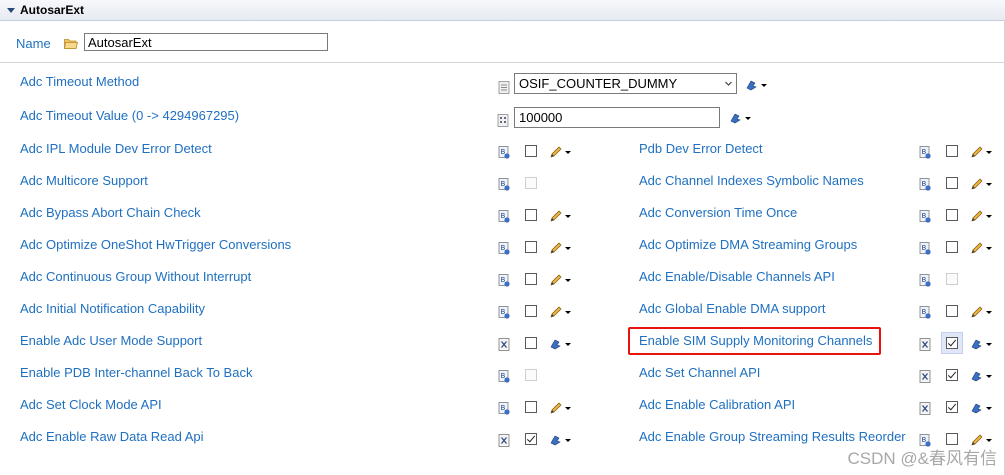  Describe the element at coordinates (728, 83) in the screenshot. I see `chevron-down-icon` at that location.